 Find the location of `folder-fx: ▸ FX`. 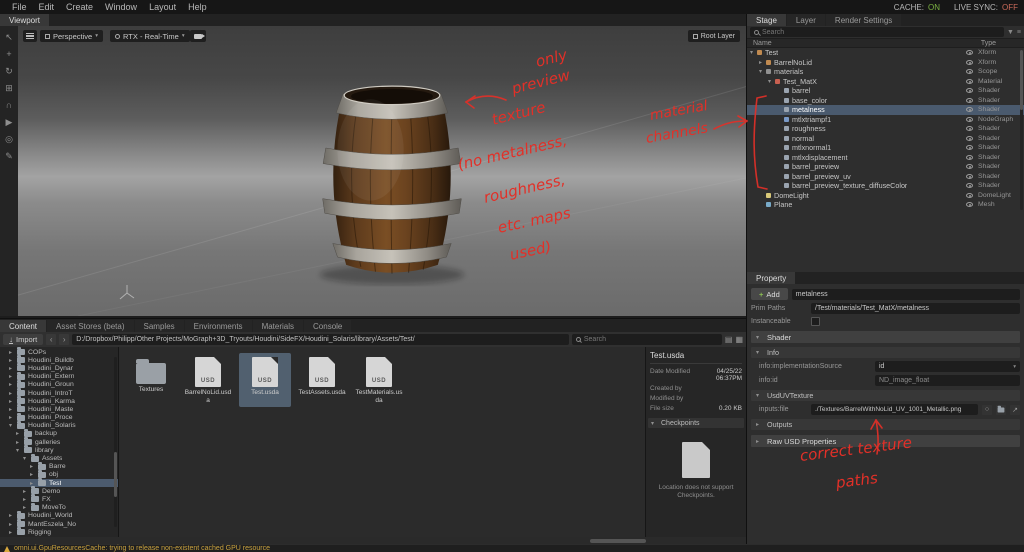

folder-fx: ▸ FX is located at coordinates (59, 498).